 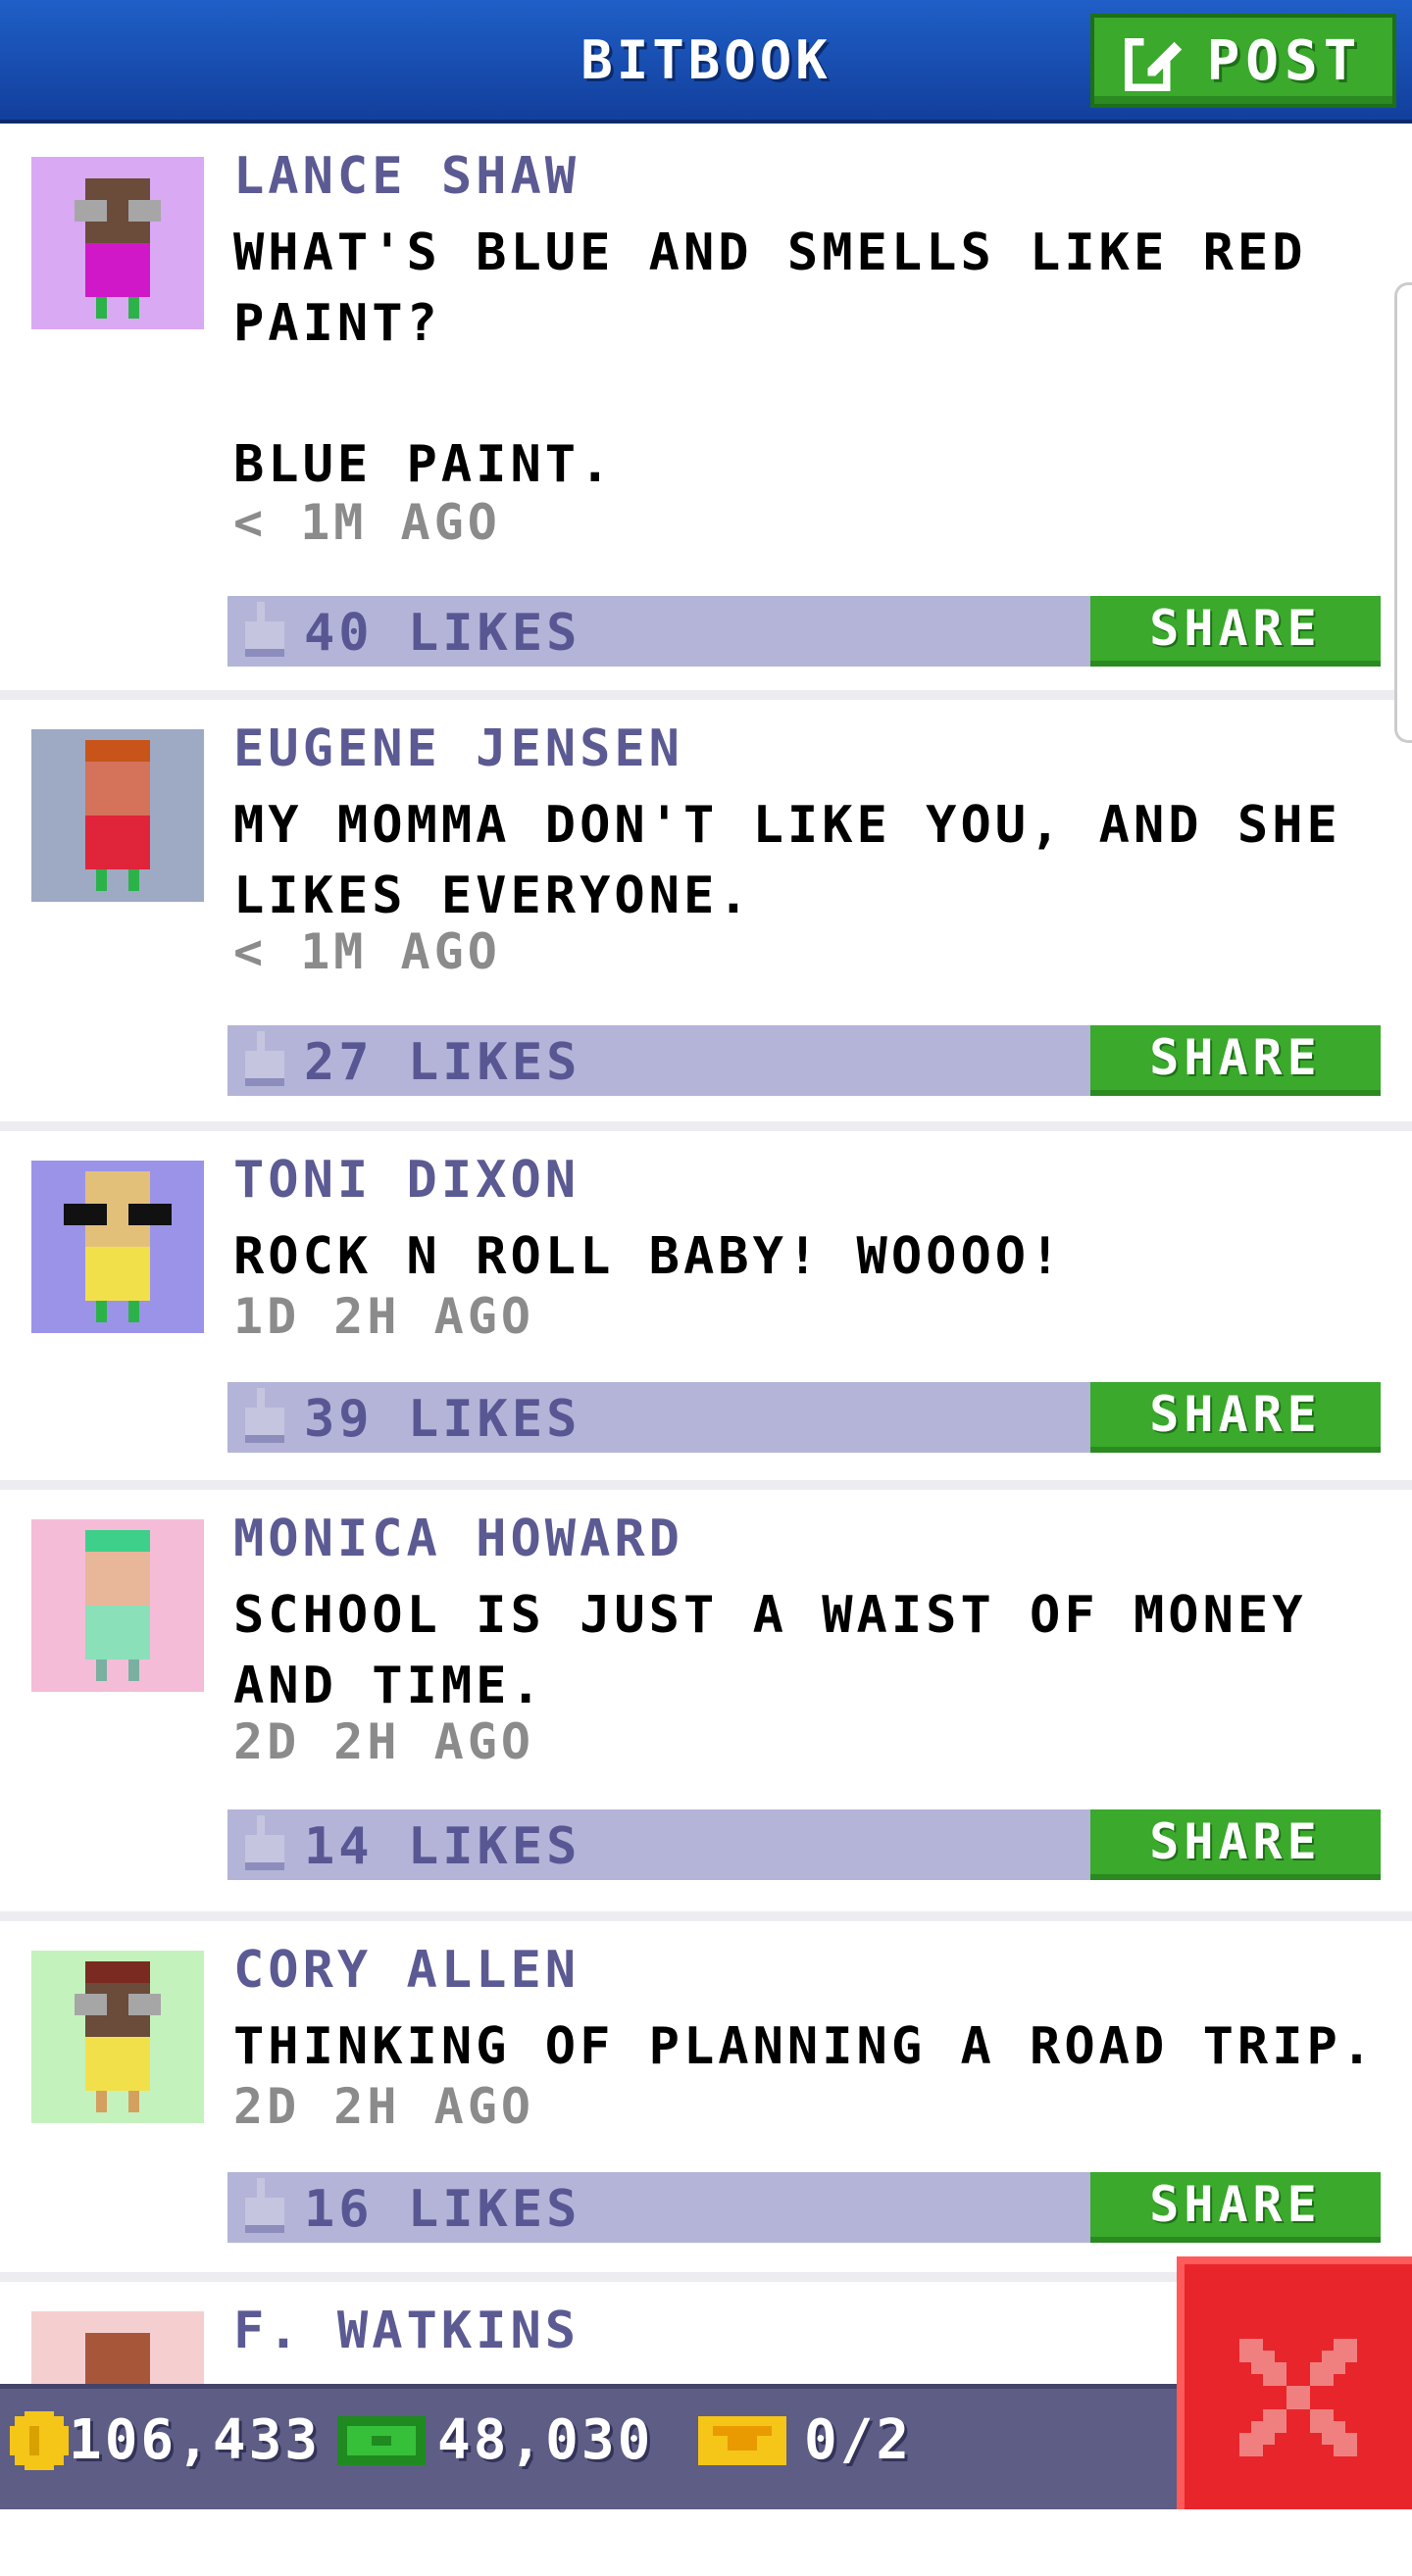 What do you see at coordinates (1403, 512) in the screenshot?
I see `scrollbar` at bounding box center [1403, 512].